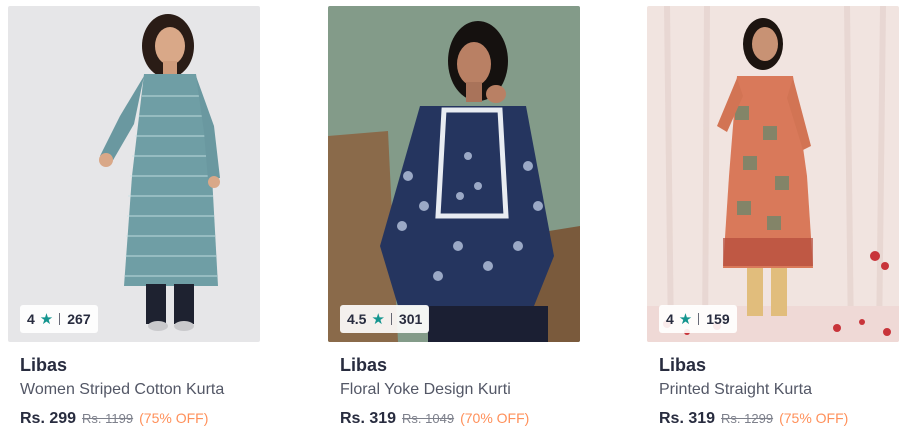 This screenshot has width=921, height=443. Describe the element at coordinates (718, 319) in the screenshot. I see `rating-count: 159` at that location.